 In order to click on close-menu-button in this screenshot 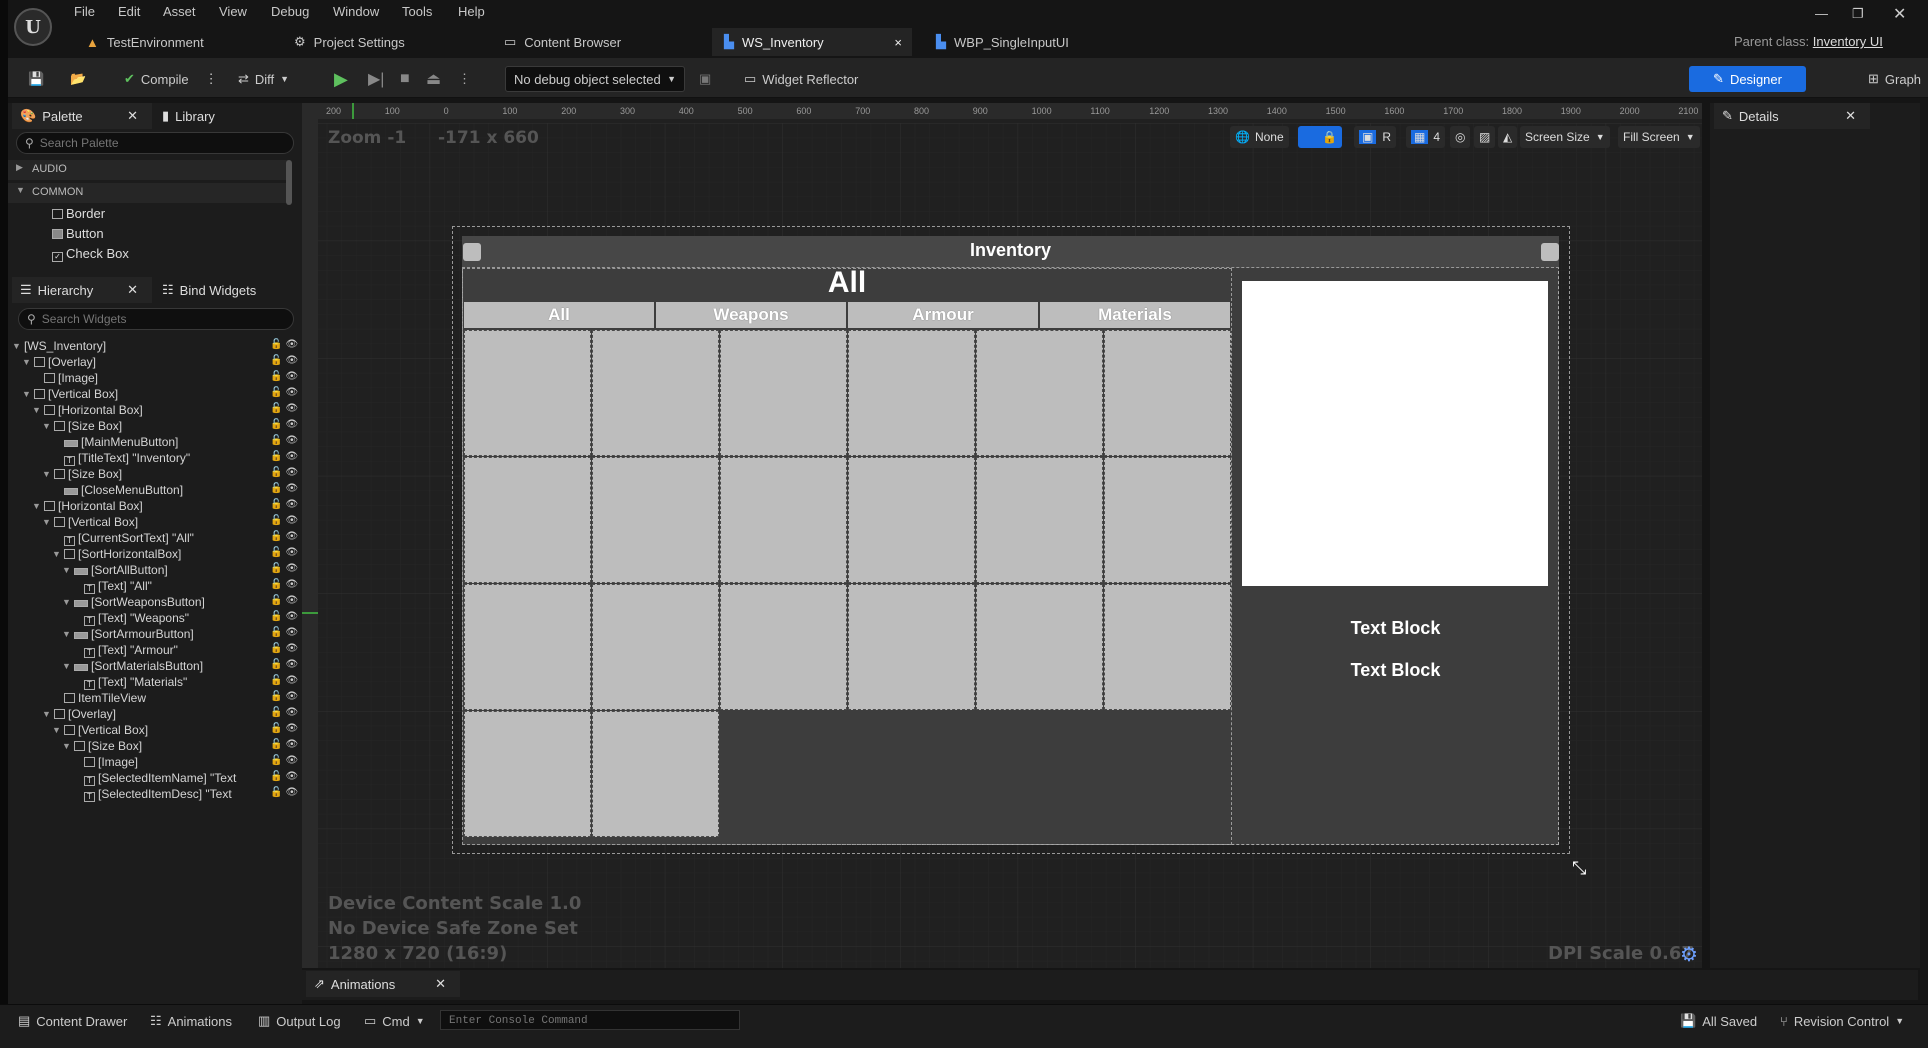, I will do `click(1550, 252)`.